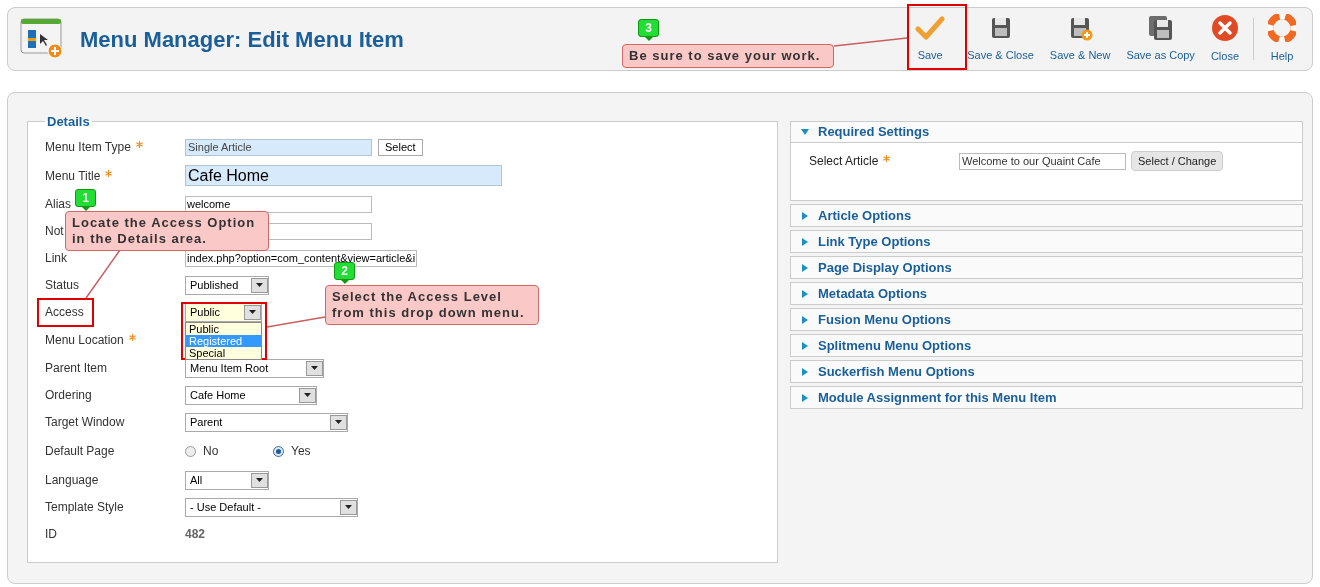  What do you see at coordinates (1046, 397) in the screenshot?
I see `accordion-header: Module Assignment for this Menu Item` at bounding box center [1046, 397].